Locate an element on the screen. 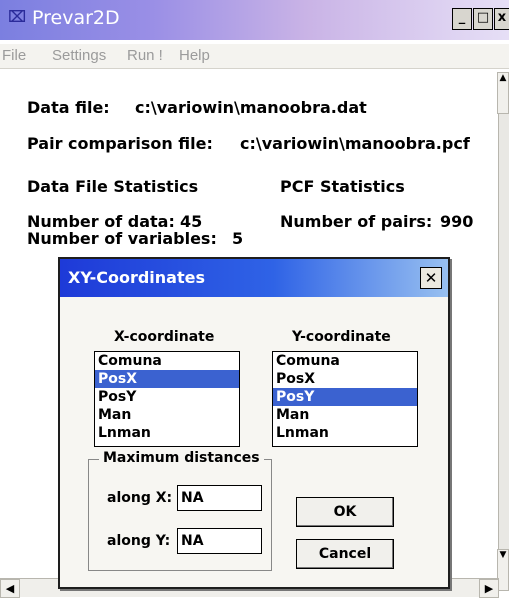  dialog-close-button: ✕ is located at coordinates (431, 278).